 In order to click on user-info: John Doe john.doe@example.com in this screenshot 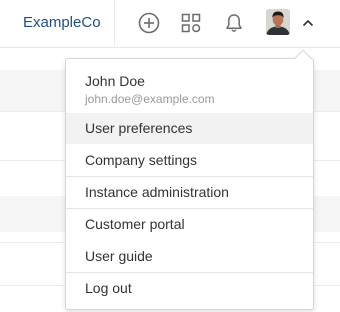, I will do `click(189, 84)`.